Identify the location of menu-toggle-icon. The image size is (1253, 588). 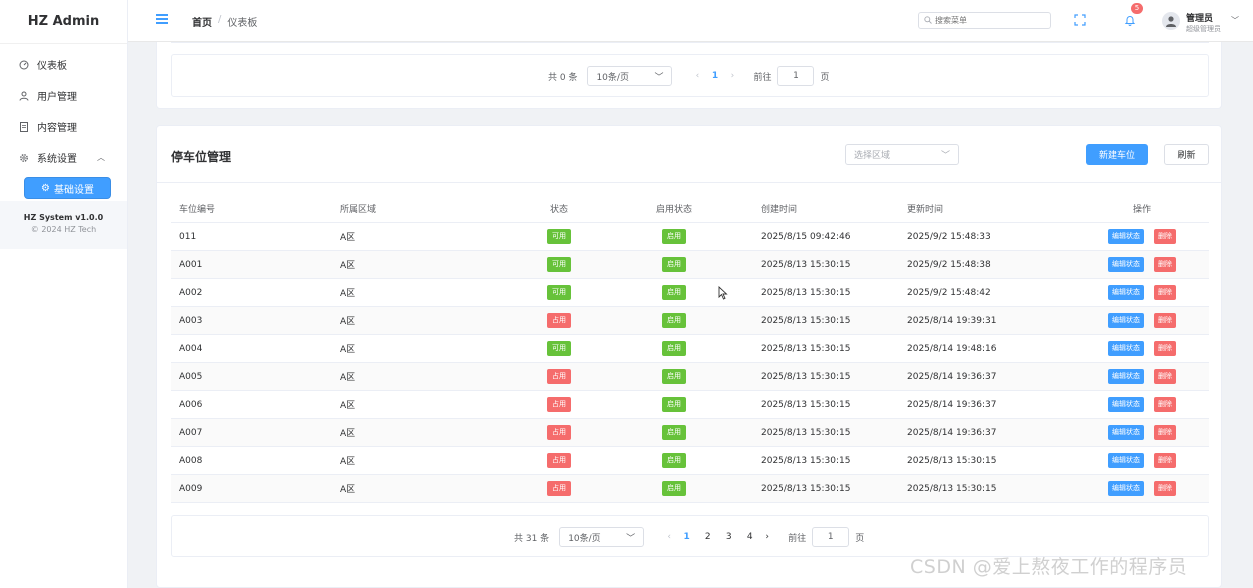
(162, 20).